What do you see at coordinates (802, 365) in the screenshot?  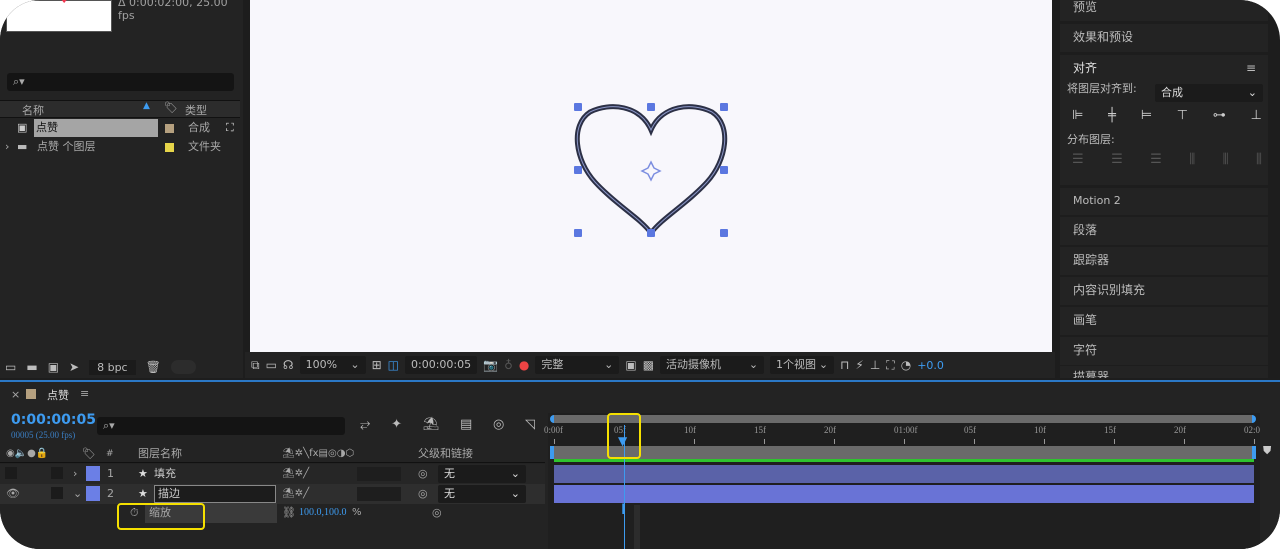 I see `views-dropdown: 1个视图 ⌄` at bounding box center [802, 365].